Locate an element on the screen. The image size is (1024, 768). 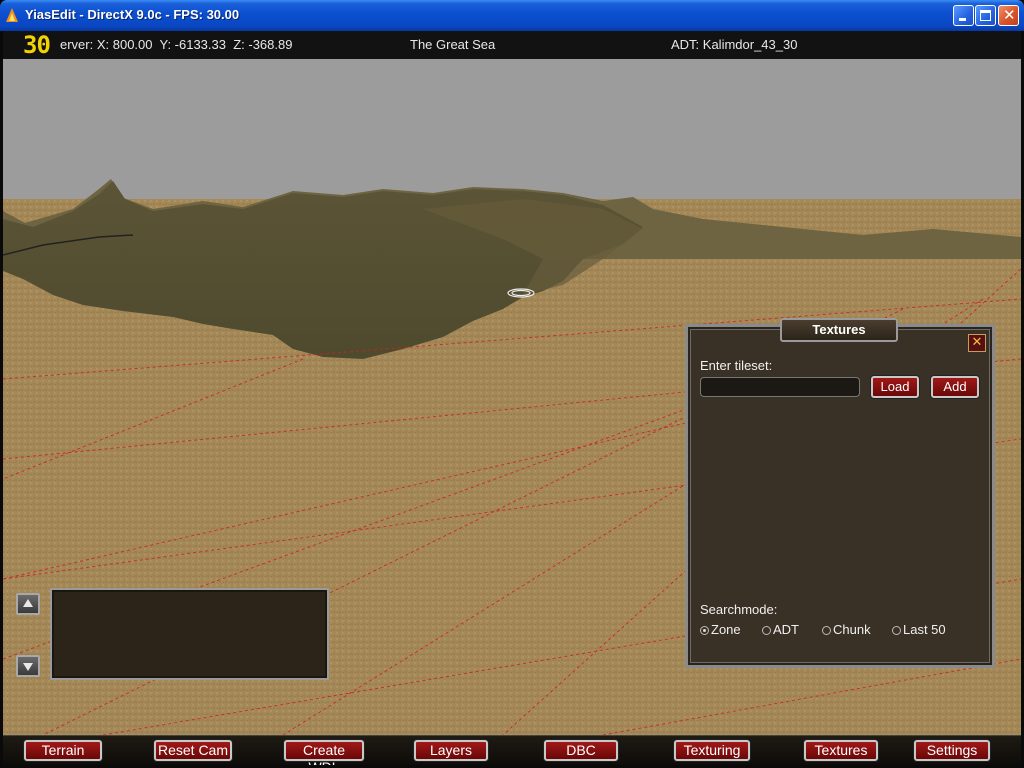
searchmode-zone: Zone is located at coordinates (720, 629).